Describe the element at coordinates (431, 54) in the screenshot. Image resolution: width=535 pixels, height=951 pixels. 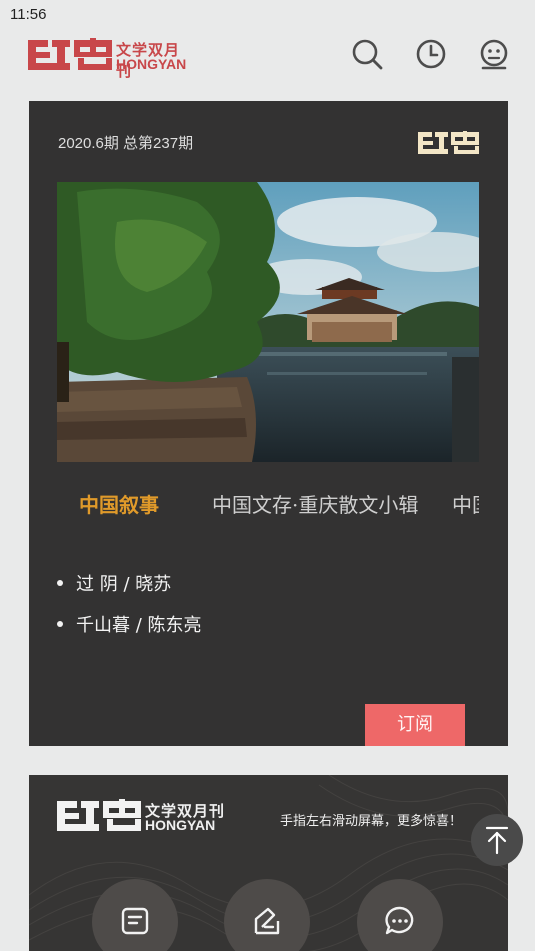
I see `history-clock-icon` at that location.